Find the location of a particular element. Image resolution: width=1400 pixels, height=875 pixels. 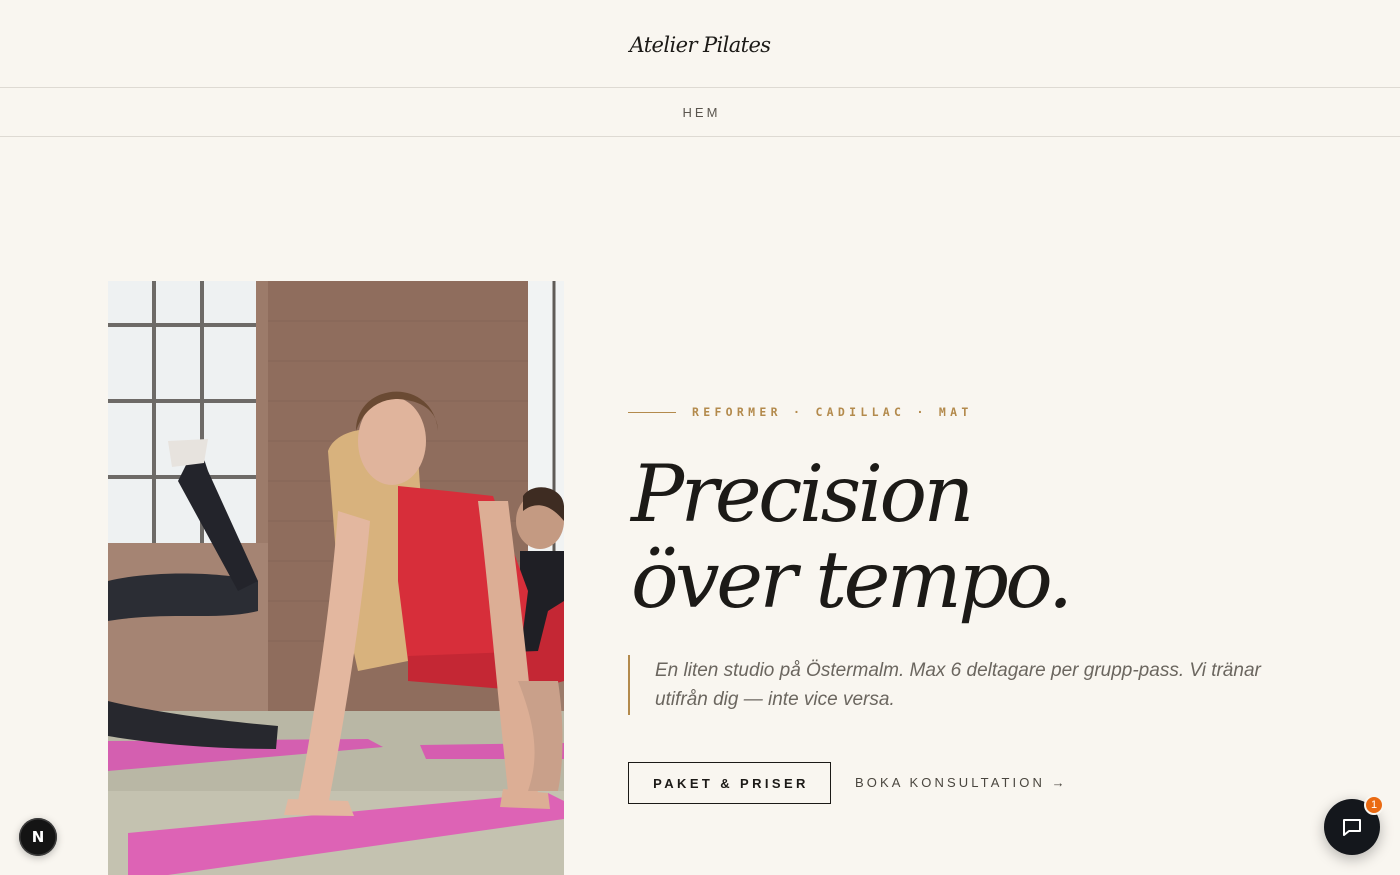

dev-badge-letter: N is located at coordinates (38, 837).